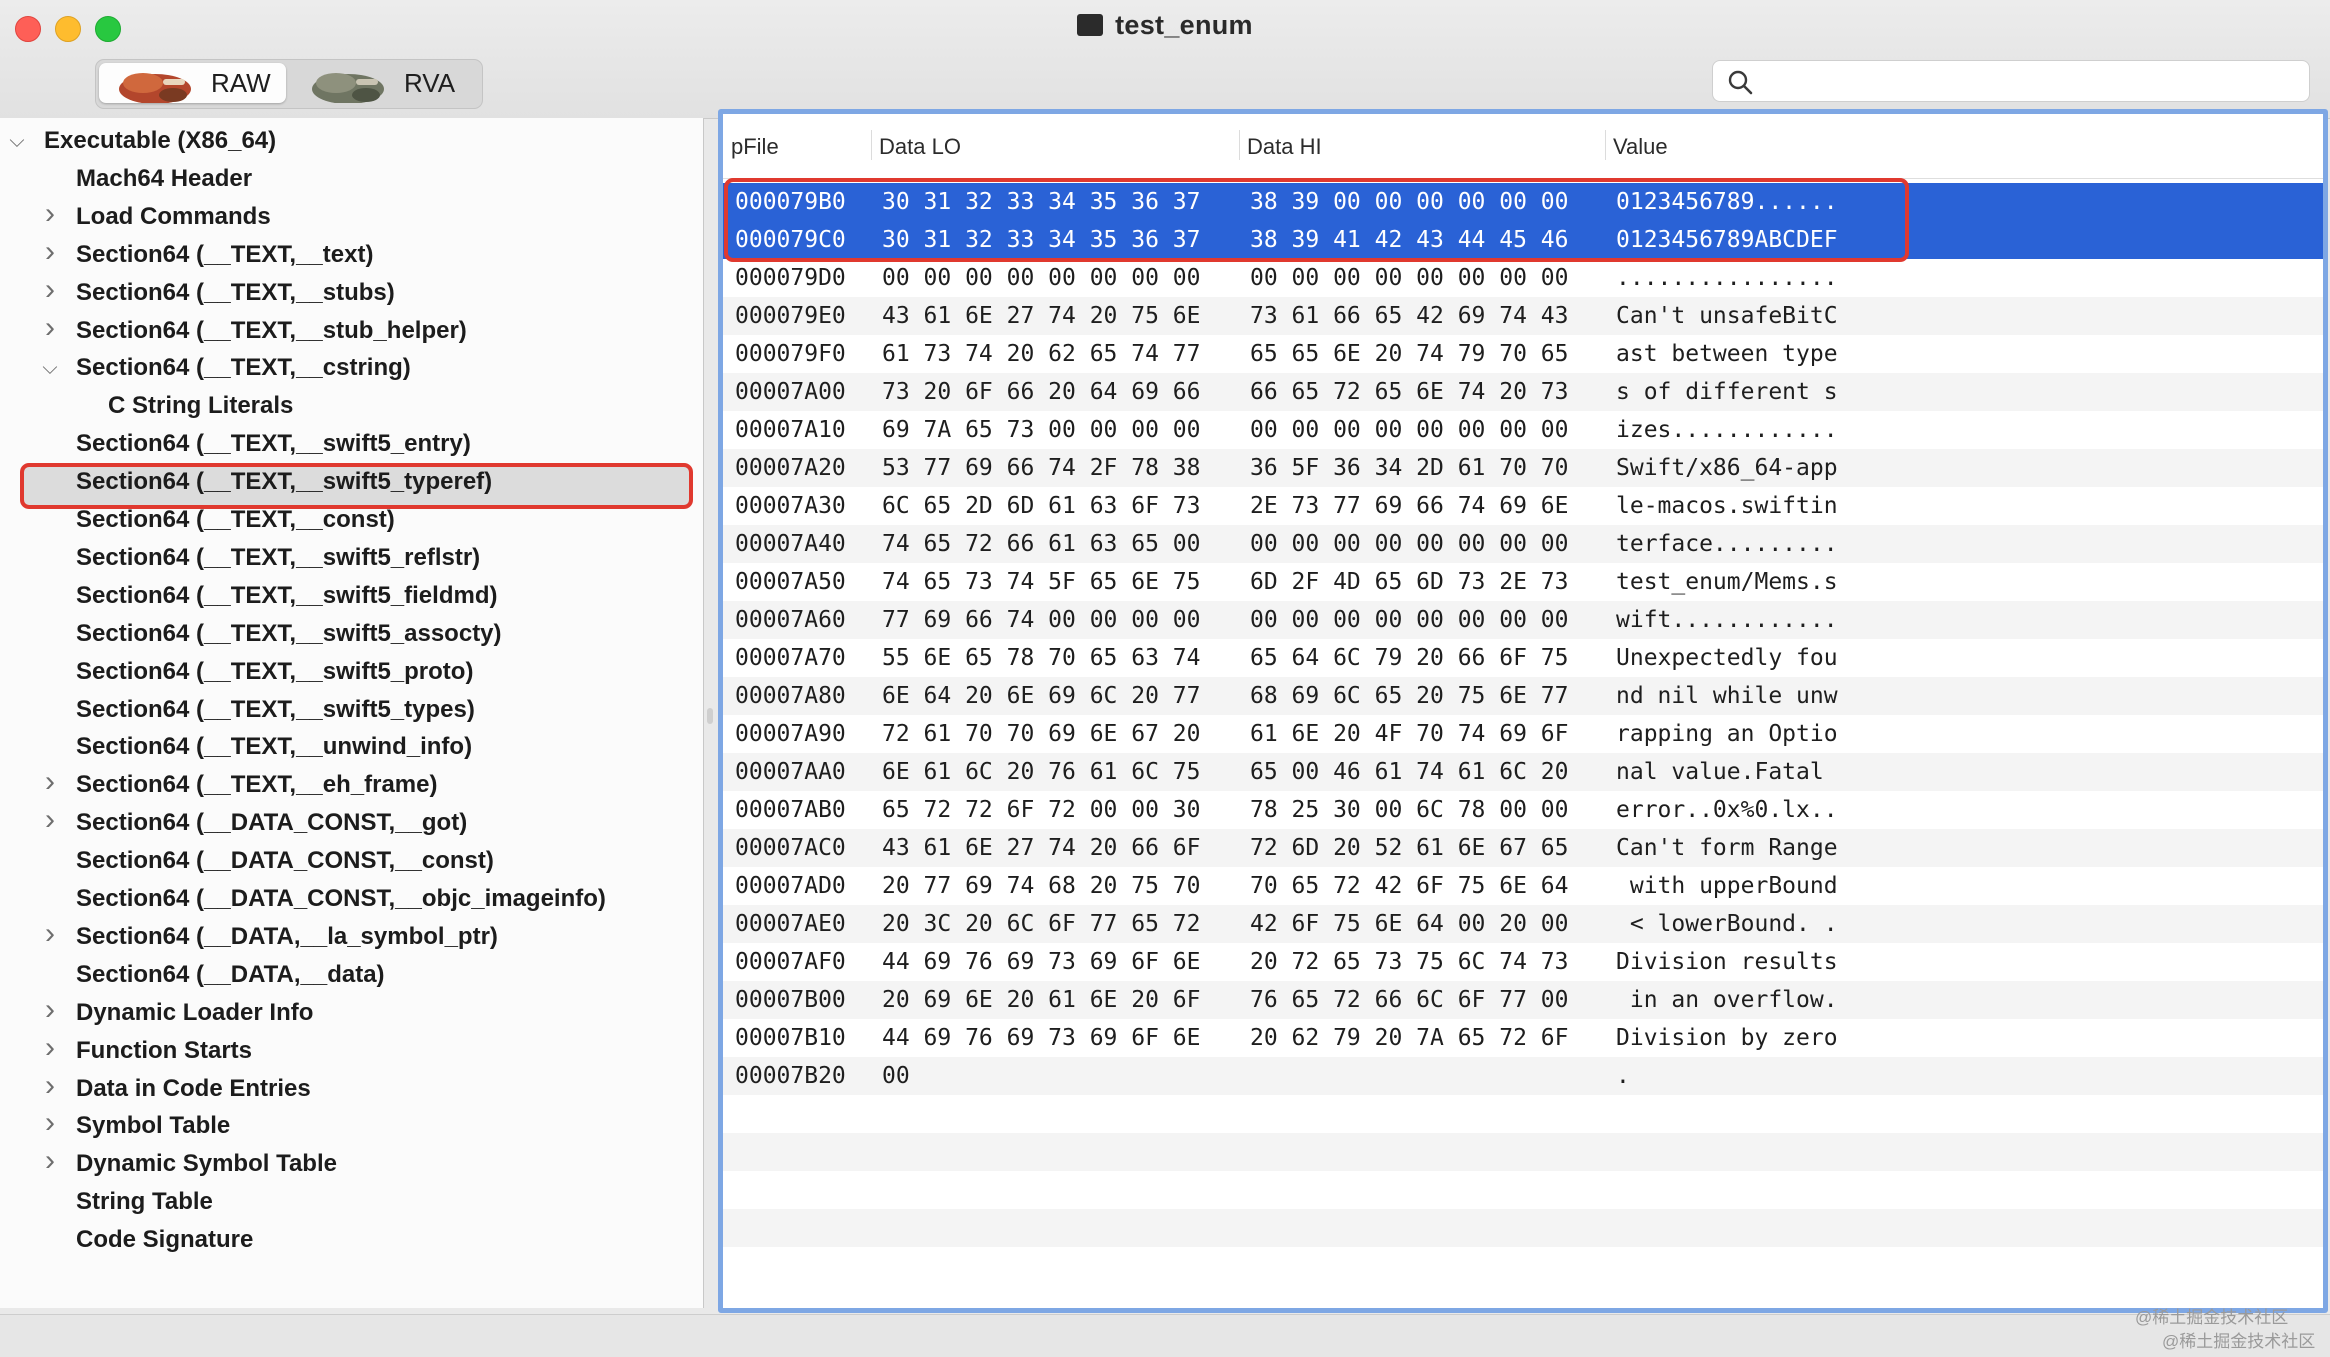  What do you see at coordinates (1041, 772) in the screenshot?
I see `cell-data-lo: 6E 61 6C 20 76 61 6C 75` at bounding box center [1041, 772].